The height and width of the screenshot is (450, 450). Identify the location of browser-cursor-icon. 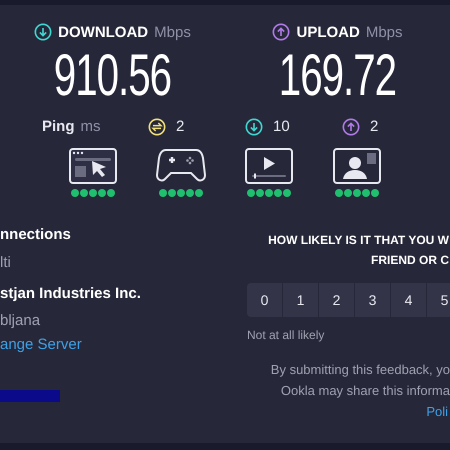
(93, 166).